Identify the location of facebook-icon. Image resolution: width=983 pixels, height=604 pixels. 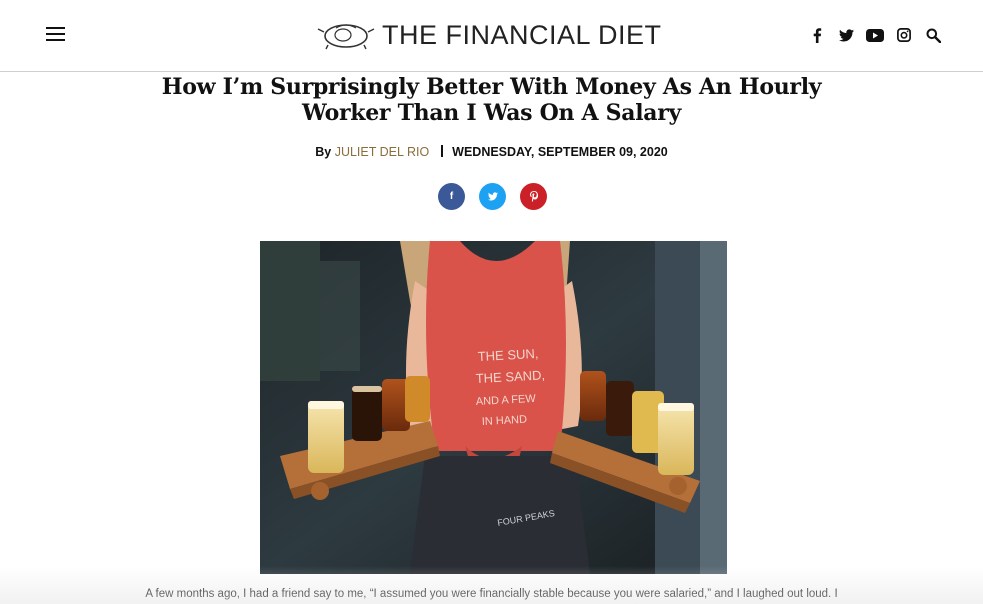
(817, 35).